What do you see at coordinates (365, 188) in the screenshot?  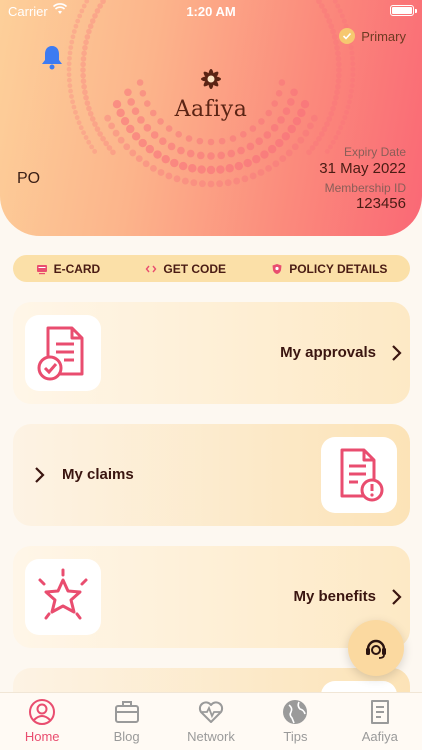 I see `membership-id-label: Membership ID` at bounding box center [365, 188].